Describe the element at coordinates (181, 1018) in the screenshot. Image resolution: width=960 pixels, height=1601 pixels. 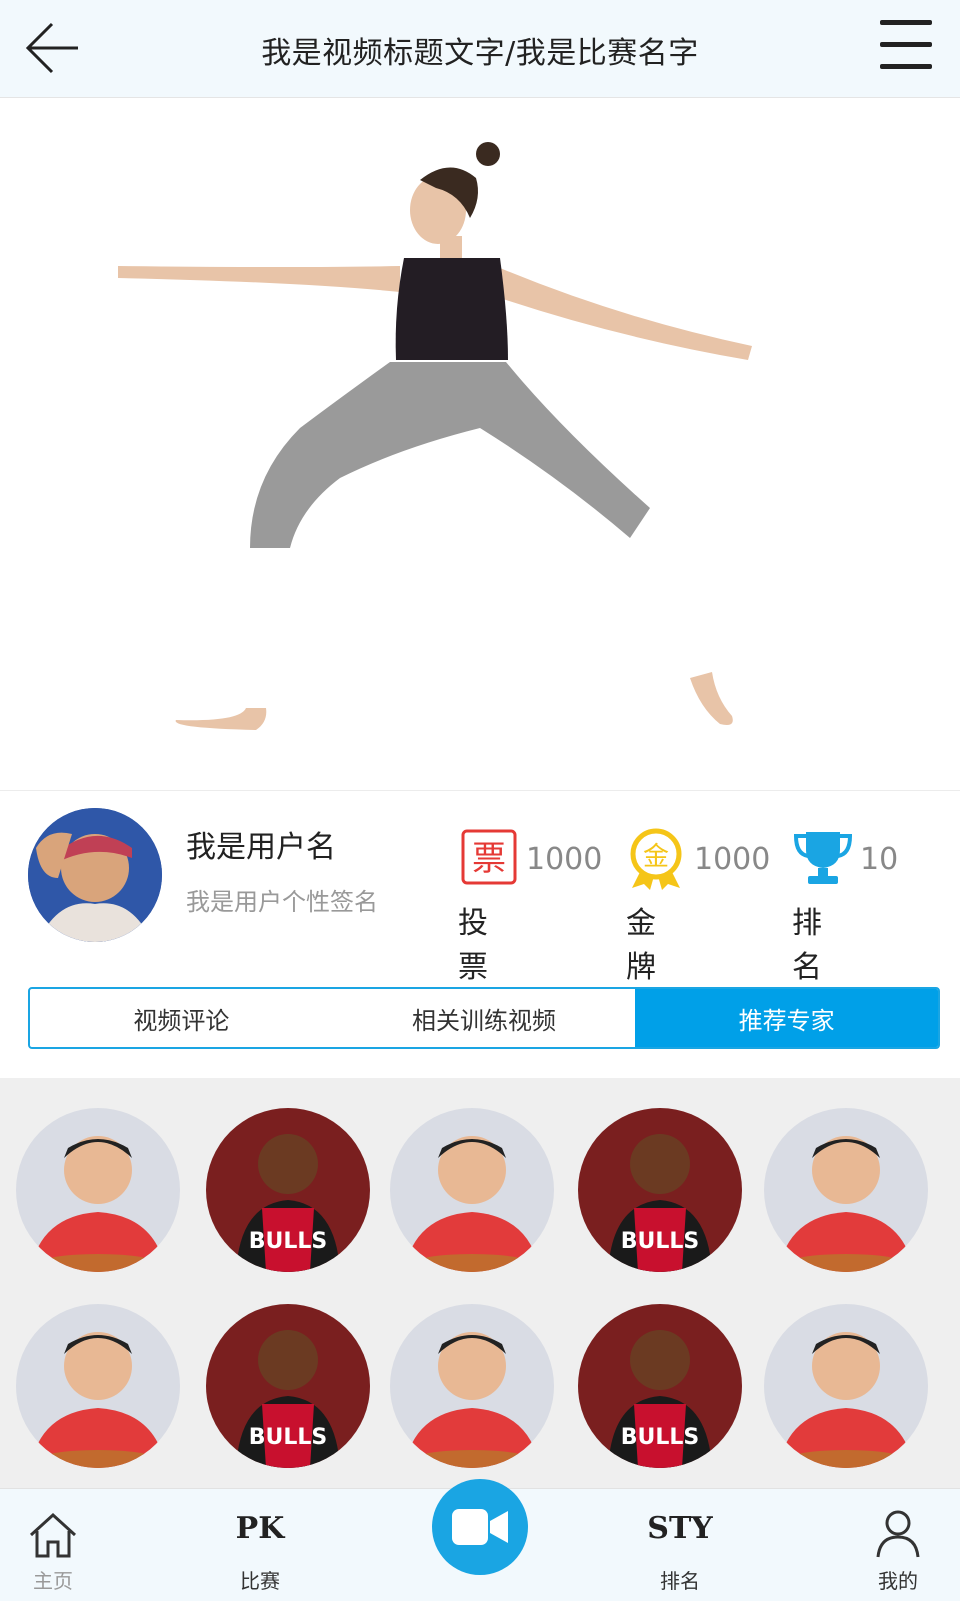
I see `tab-video-comments: 视频评论` at that location.